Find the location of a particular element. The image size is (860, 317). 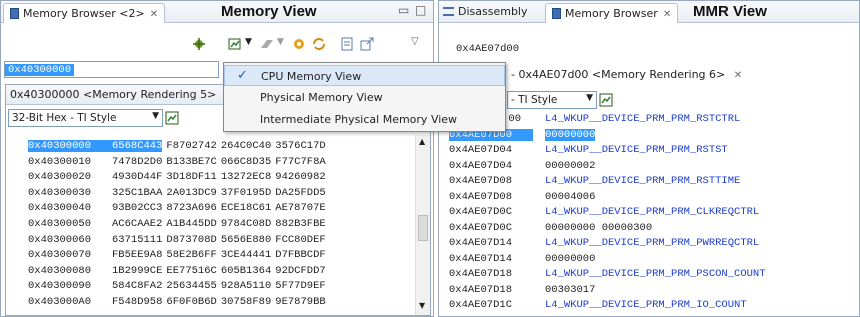

tab-disassembly: Disassembly is located at coordinates (485, 11).